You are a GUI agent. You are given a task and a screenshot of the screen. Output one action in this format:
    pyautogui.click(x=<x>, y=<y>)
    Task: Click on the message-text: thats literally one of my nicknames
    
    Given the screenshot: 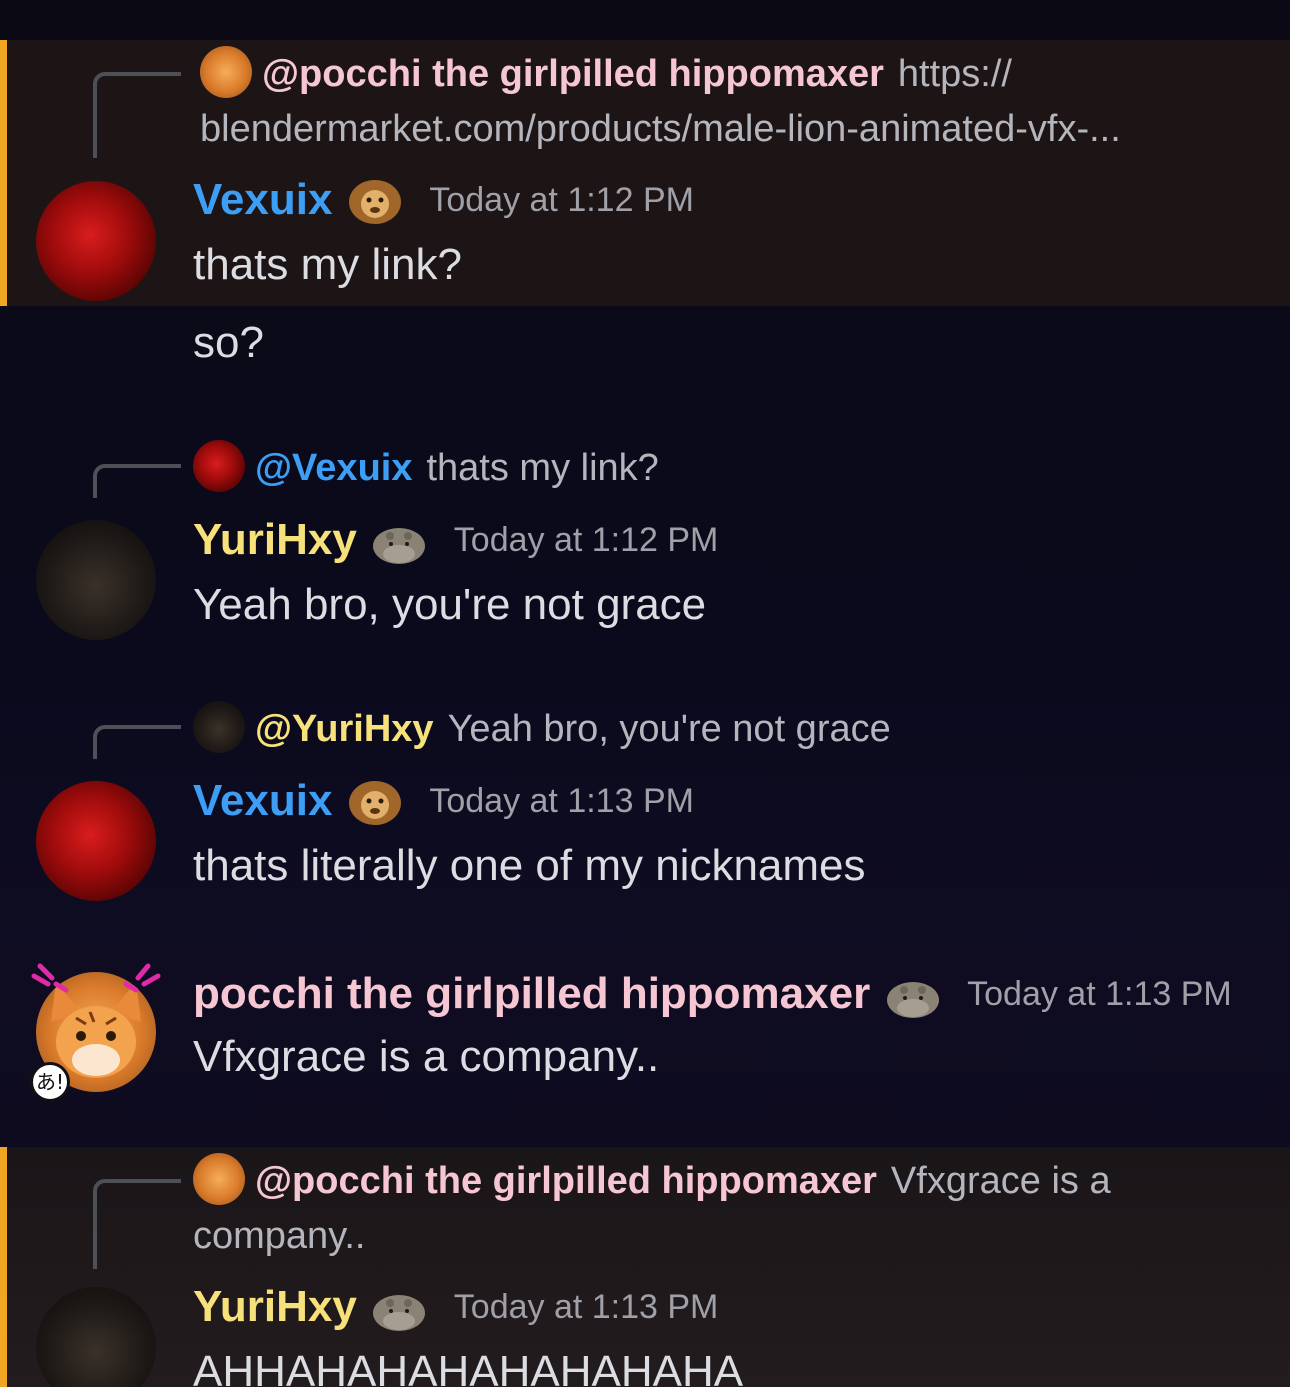 What is the action you would take?
    pyautogui.click(x=529, y=865)
    